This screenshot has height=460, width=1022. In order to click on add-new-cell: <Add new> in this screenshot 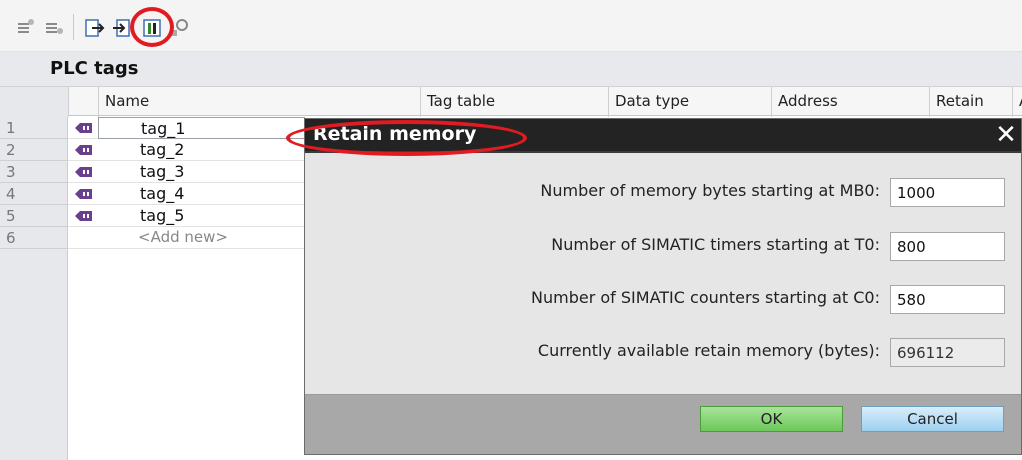, I will do `click(201, 238)`.